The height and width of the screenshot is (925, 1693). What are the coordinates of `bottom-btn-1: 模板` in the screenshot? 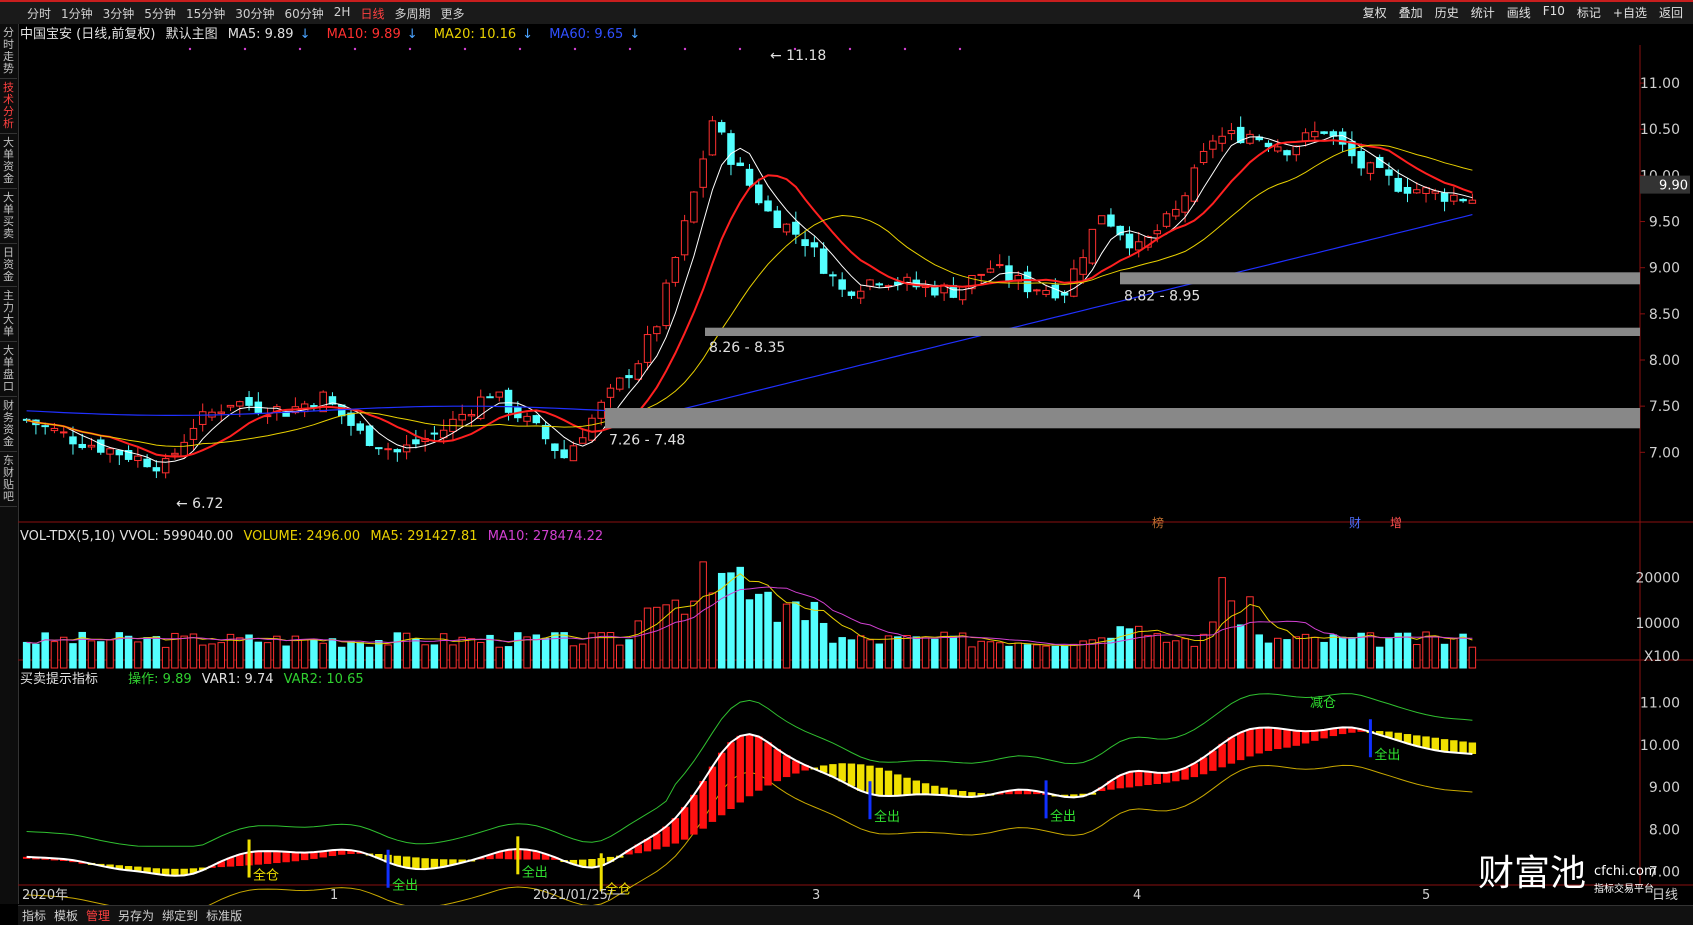 It's located at (66, 915).